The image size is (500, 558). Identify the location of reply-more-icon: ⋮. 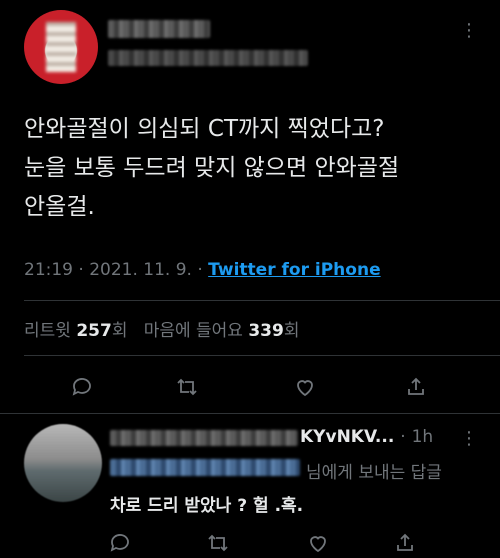
(469, 438).